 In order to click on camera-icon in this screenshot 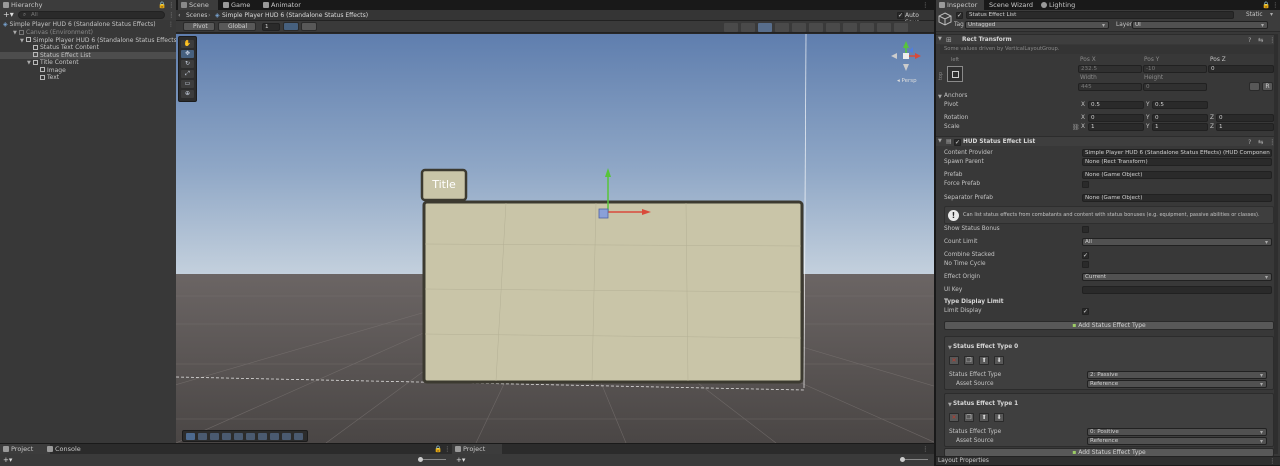, I will do `click(850, 27)`.